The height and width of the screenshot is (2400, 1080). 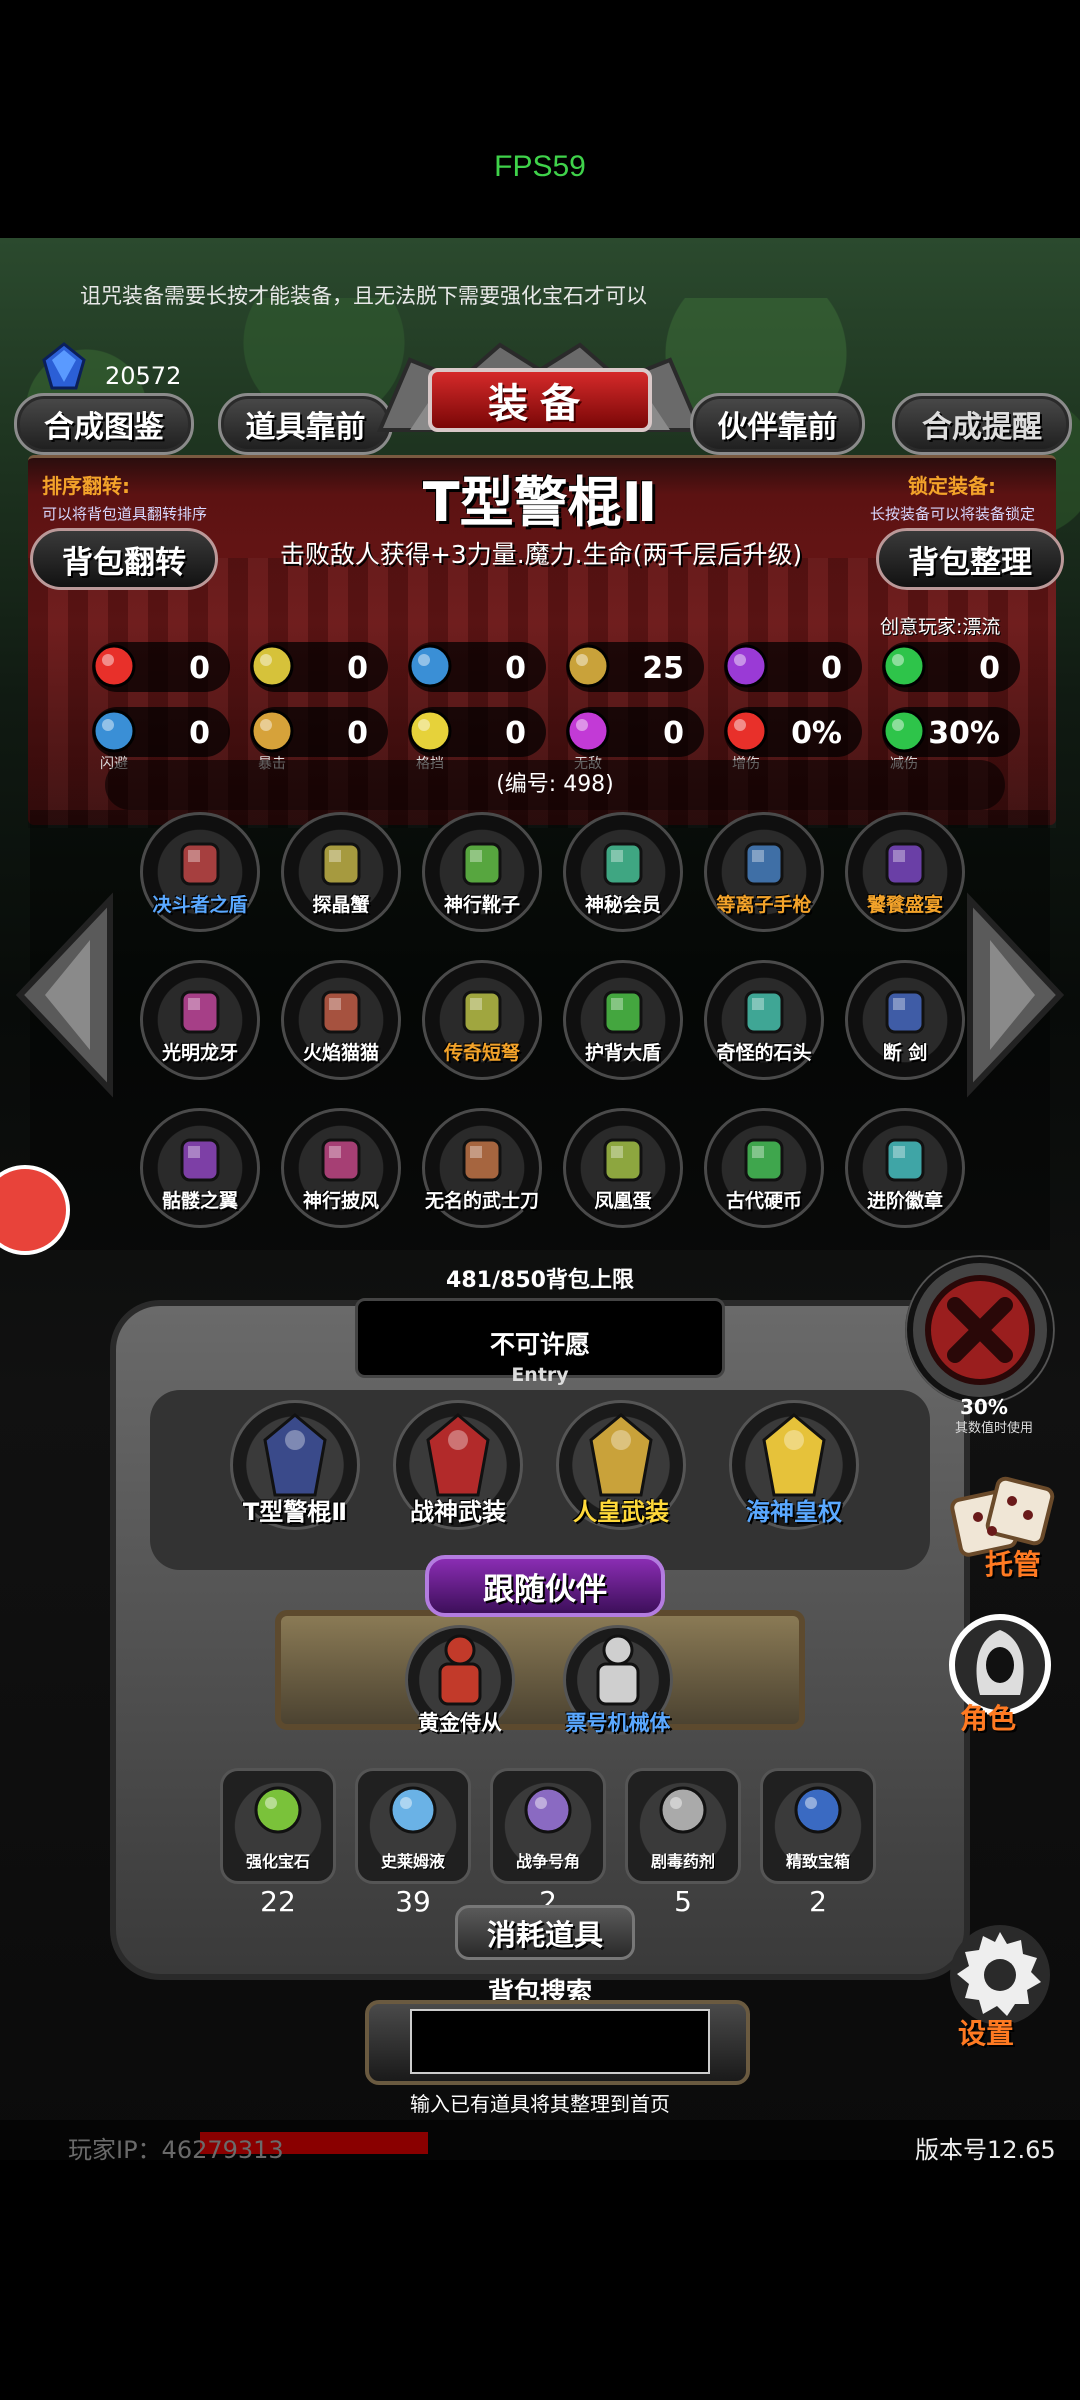 I want to click on consumable-count: 2, so click(x=818, y=1901).